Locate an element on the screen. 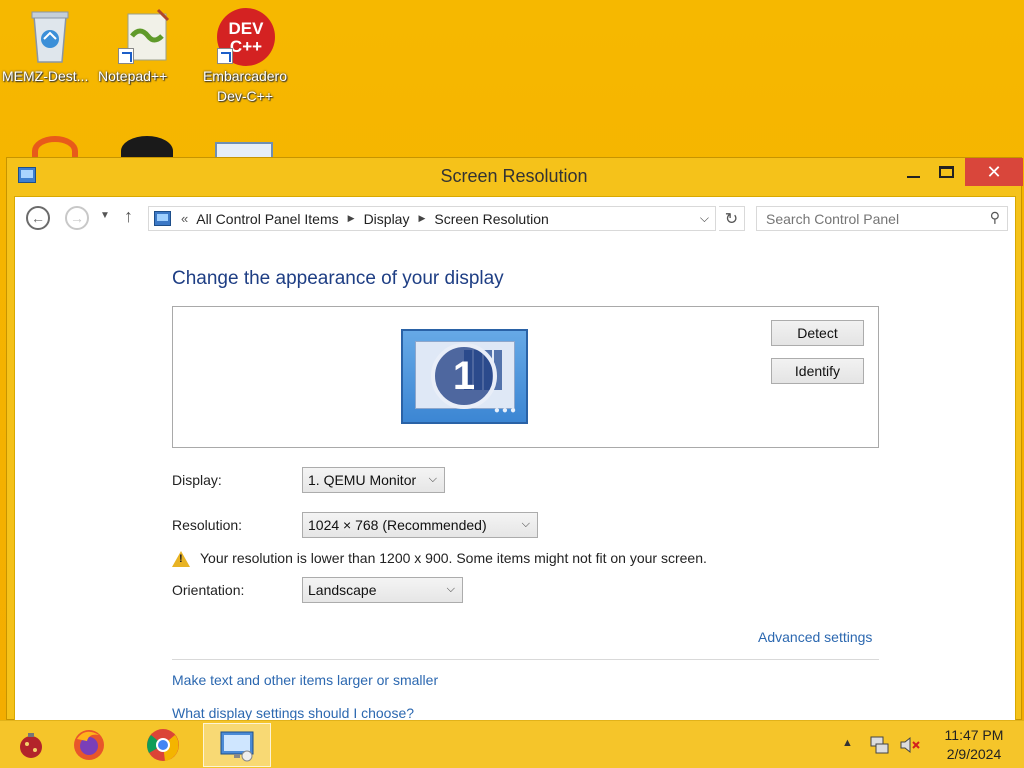 This screenshot has width=1024, height=768. volume-muted-icon is located at coordinates (911, 747).